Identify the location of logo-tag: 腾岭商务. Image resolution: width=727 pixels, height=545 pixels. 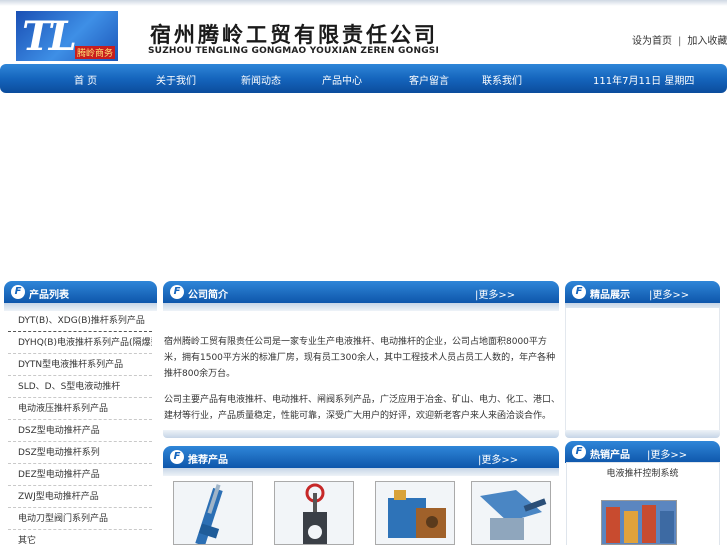
(94, 52).